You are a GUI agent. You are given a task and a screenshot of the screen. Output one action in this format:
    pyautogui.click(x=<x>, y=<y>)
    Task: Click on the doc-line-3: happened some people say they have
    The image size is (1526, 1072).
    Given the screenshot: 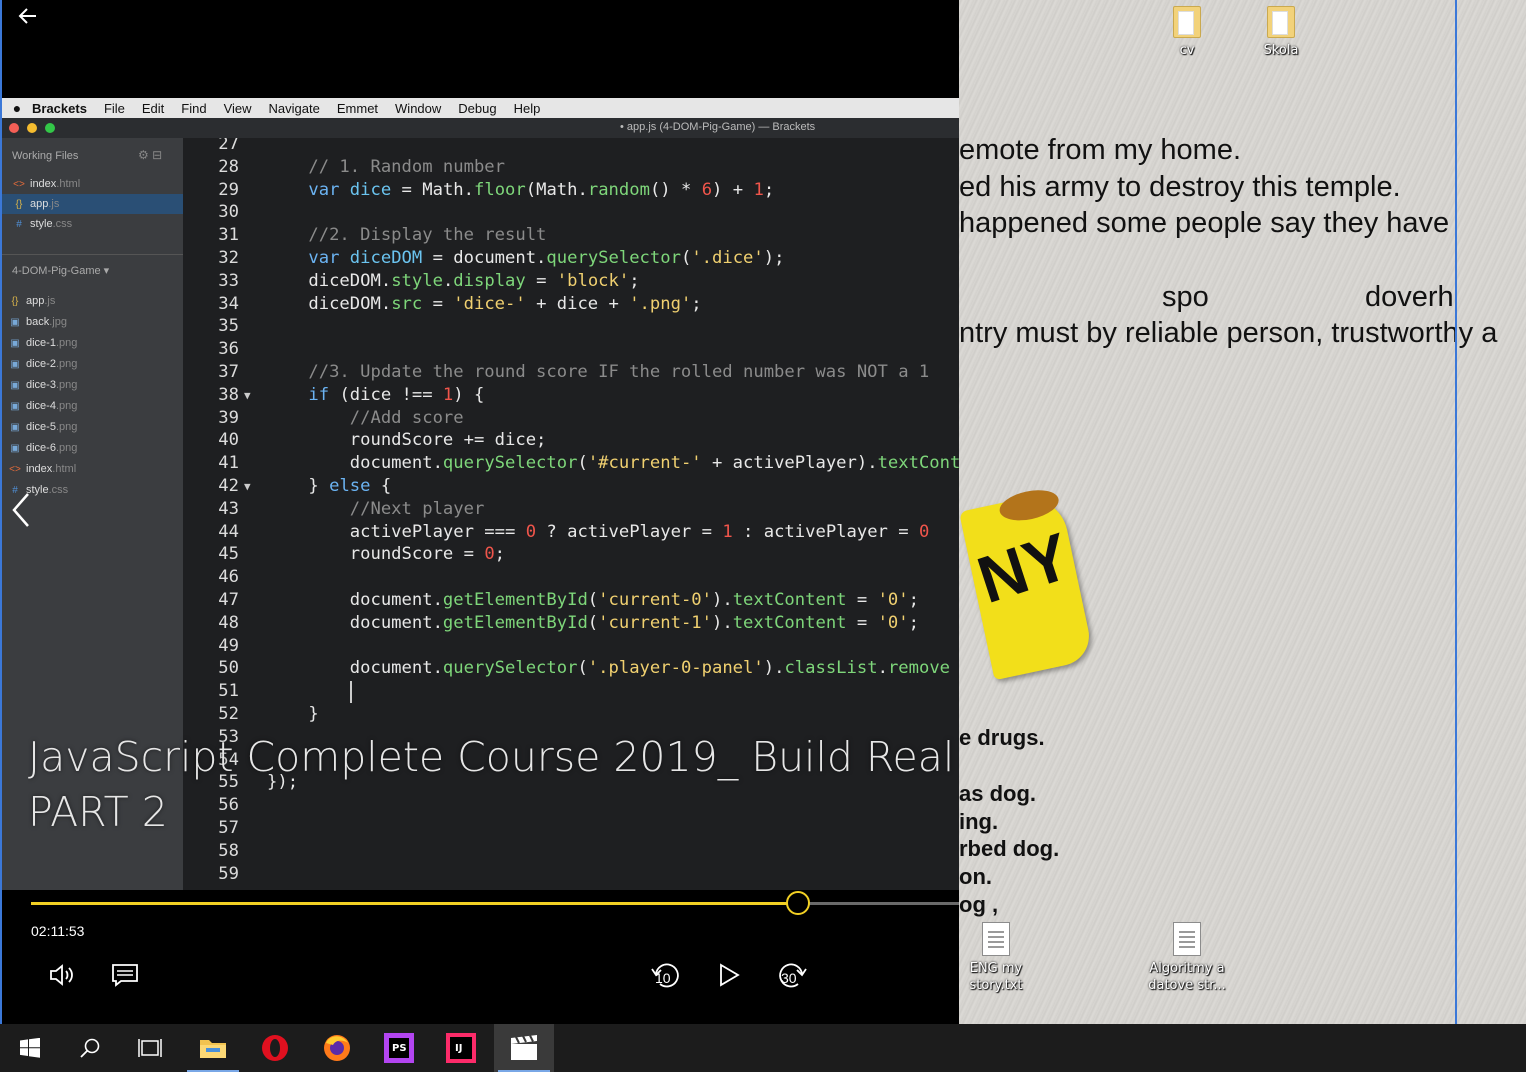 What is the action you would take?
    pyautogui.click(x=1204, y=223)
    